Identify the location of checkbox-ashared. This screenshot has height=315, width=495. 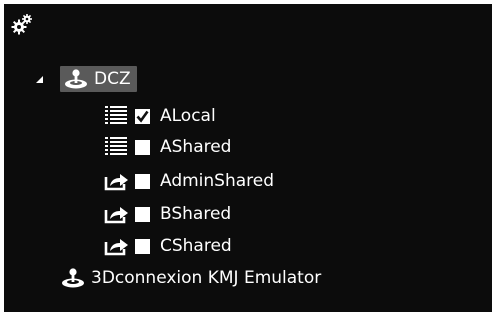
(142, 147).